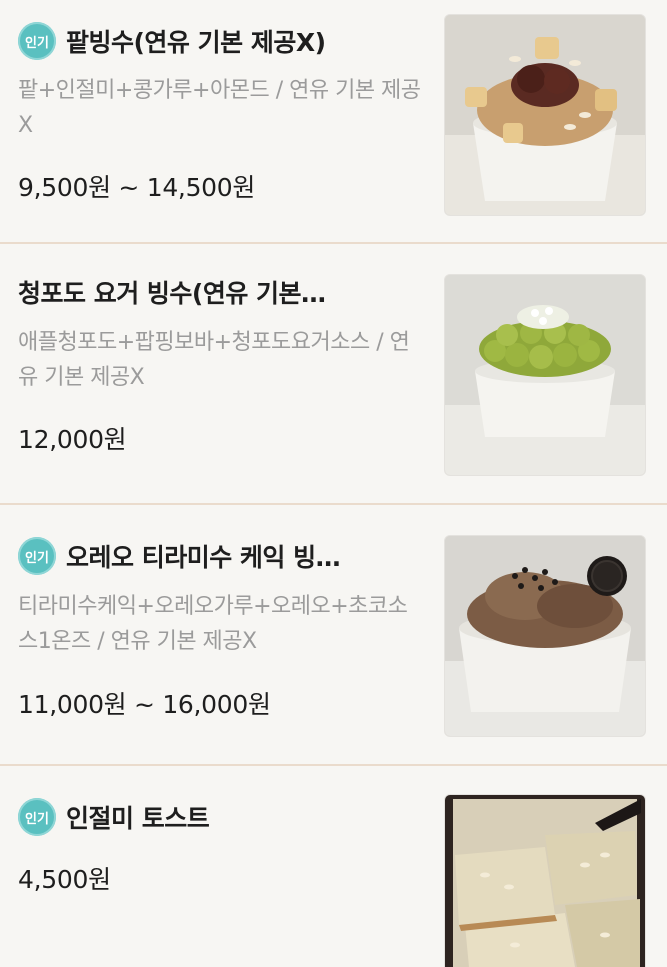 The width and height of the screenshot is (667, 967). What do you see at coordinates (214, 360) in the screenshot?
I see `item-description: 애플청포도+팝핑보바+청포도요거소스 / 연유 기본 제공X` at bounding box center [214, 360].